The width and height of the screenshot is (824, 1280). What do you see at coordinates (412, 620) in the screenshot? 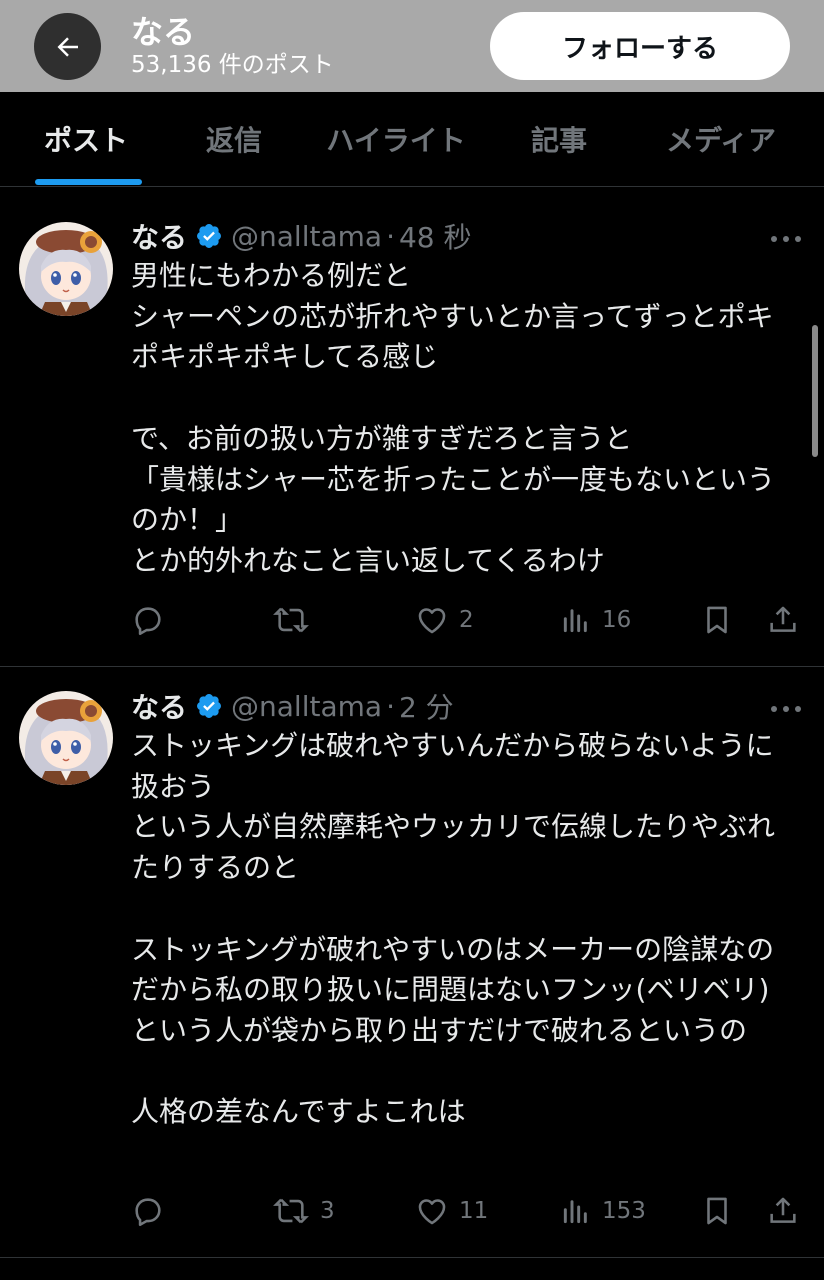
I see `post-actions: 2 16` at bounding box center [412, 620].